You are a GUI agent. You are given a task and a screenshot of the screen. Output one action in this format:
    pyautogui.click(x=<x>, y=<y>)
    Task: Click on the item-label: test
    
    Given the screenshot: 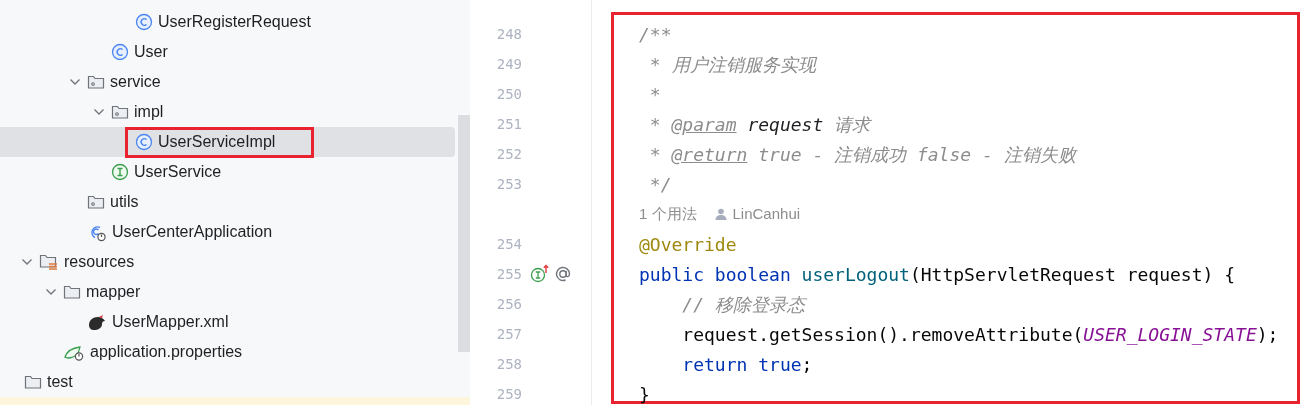 What is the action you would take?
    pyautogui.click(x=60, y=382)
    